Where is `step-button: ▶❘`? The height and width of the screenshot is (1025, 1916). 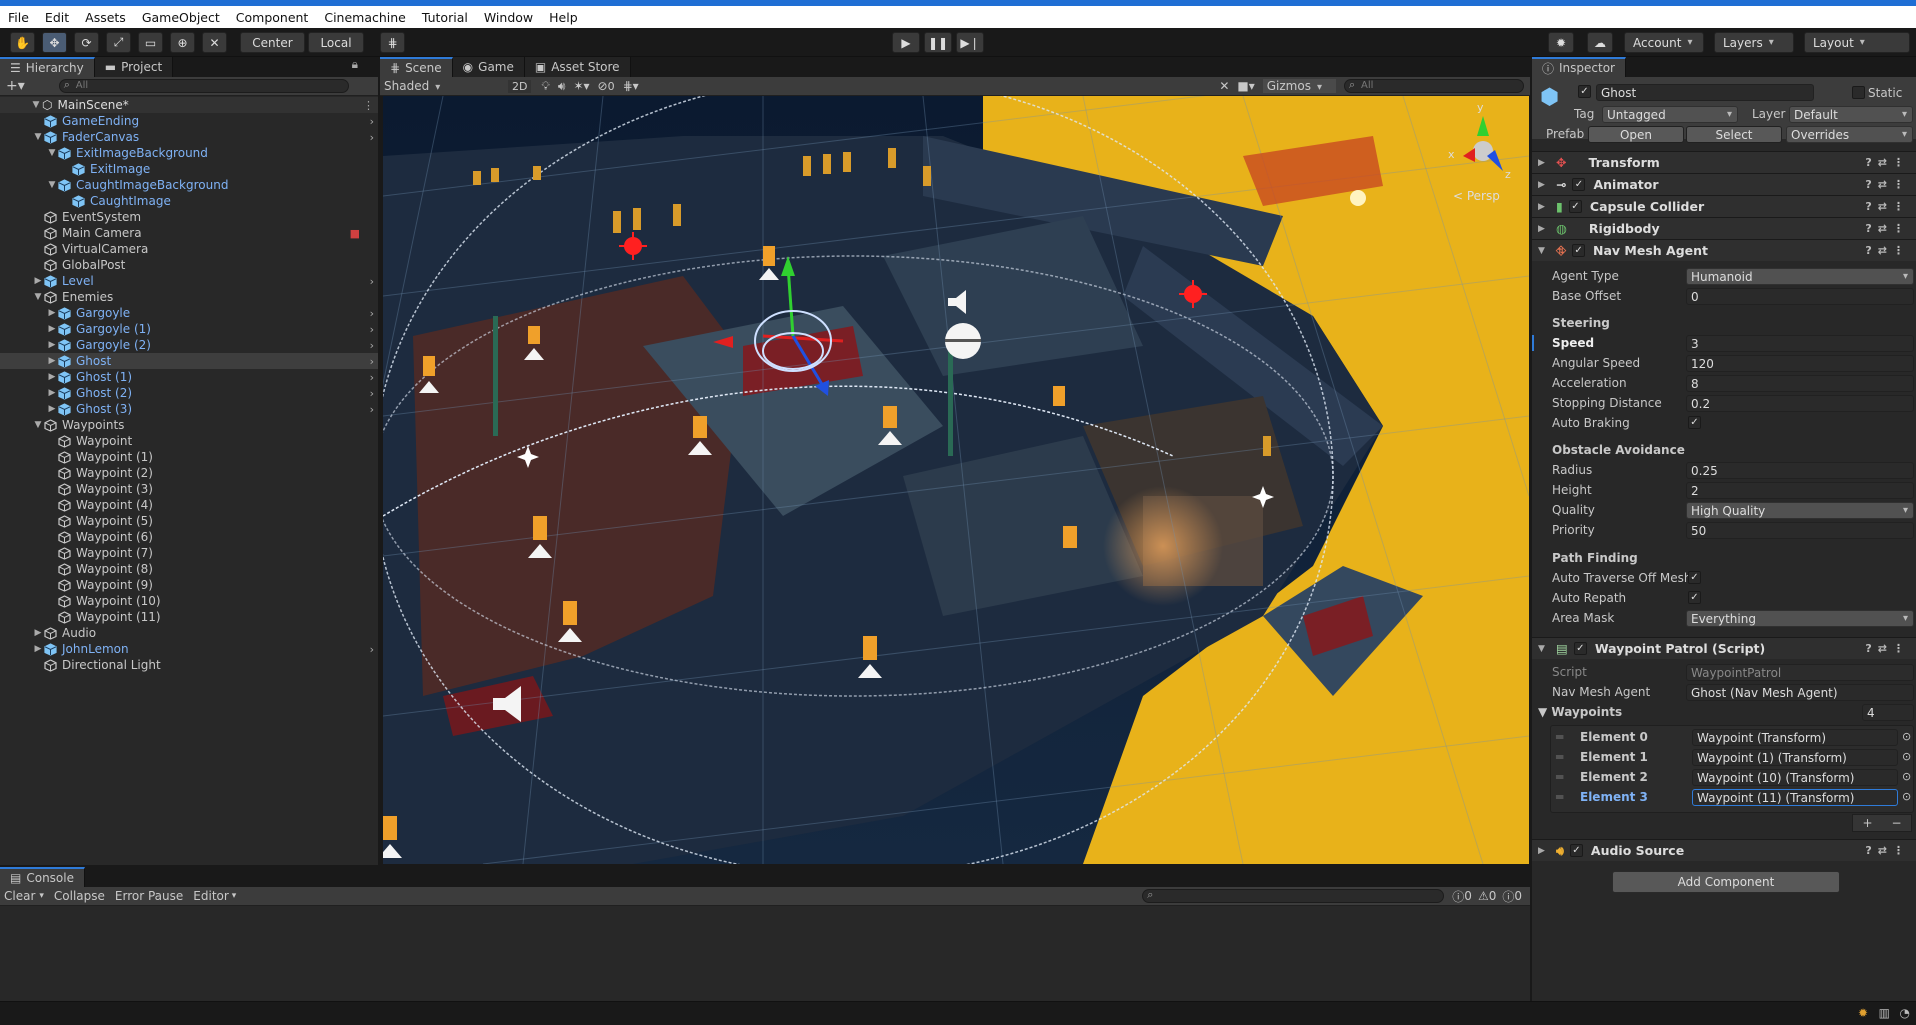 step-button: ▶❘ is located at coordinates (970, 42).